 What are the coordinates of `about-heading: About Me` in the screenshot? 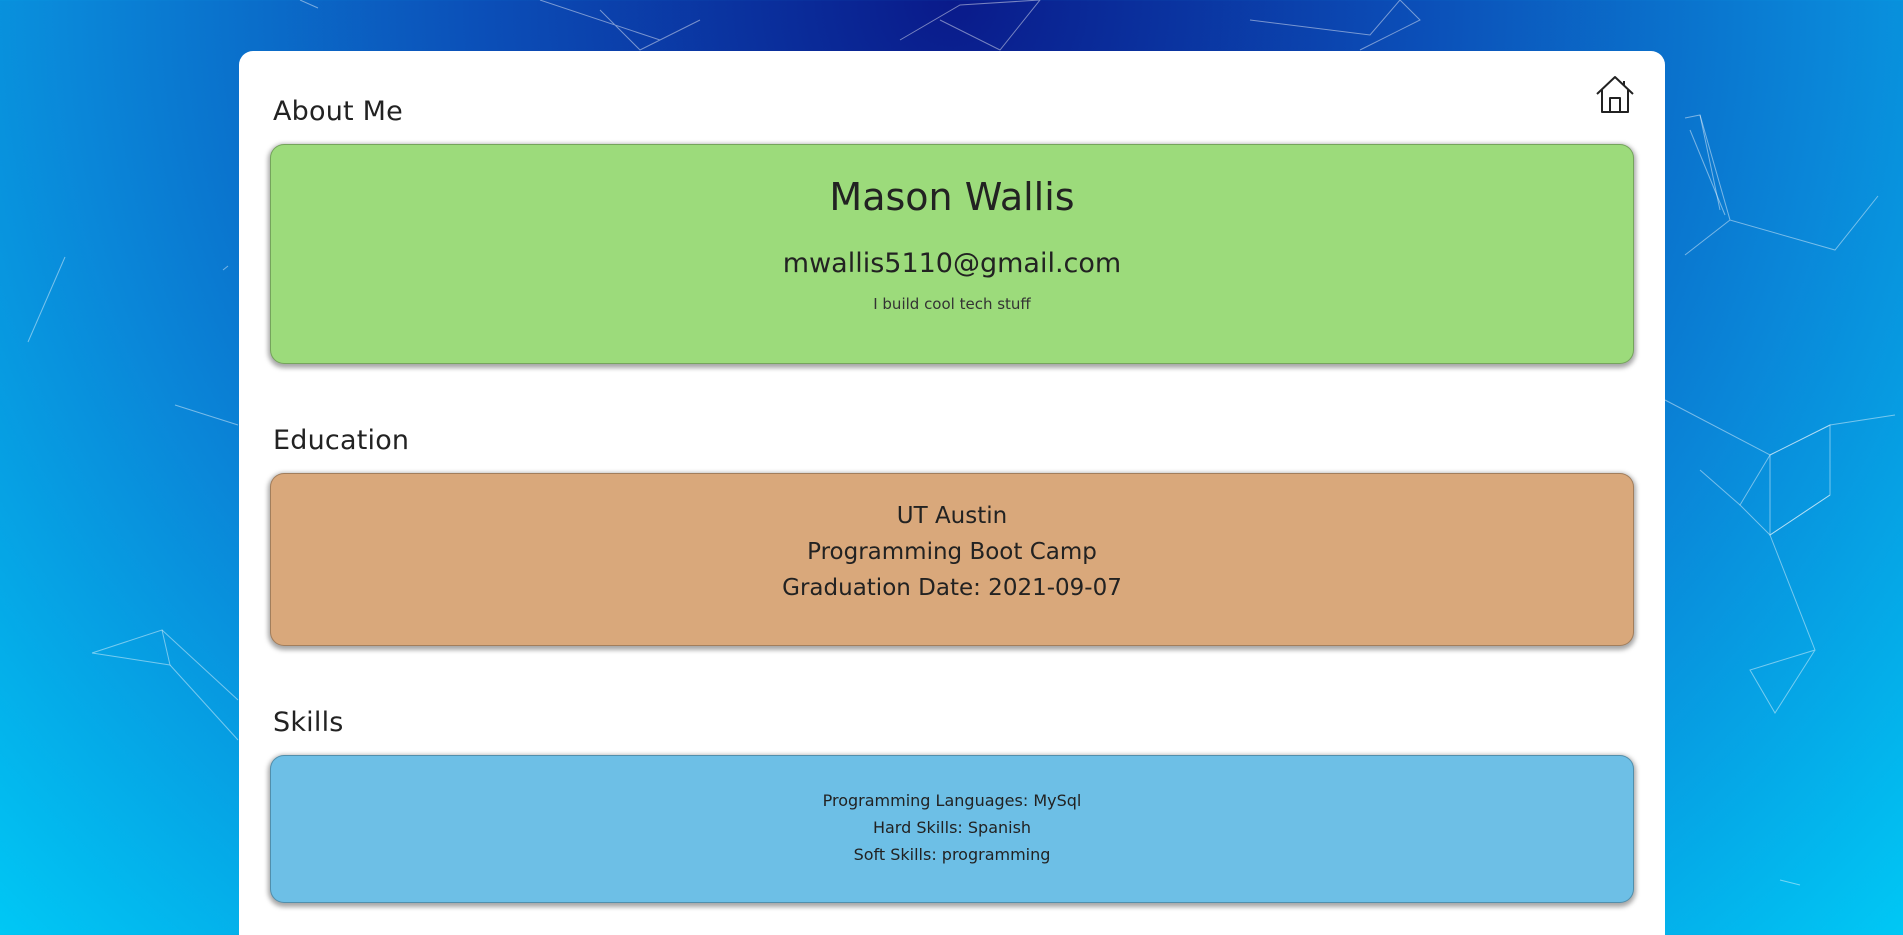 It's located at (338, 111).